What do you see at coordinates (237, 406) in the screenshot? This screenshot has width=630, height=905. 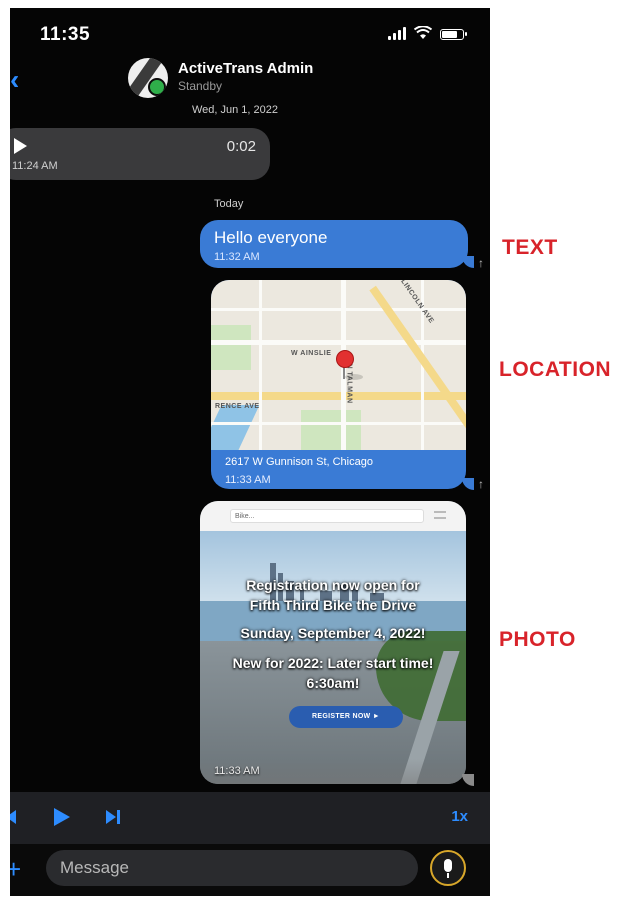 I see `map-label: RENCE AVE` at bounding box center [237, 406].